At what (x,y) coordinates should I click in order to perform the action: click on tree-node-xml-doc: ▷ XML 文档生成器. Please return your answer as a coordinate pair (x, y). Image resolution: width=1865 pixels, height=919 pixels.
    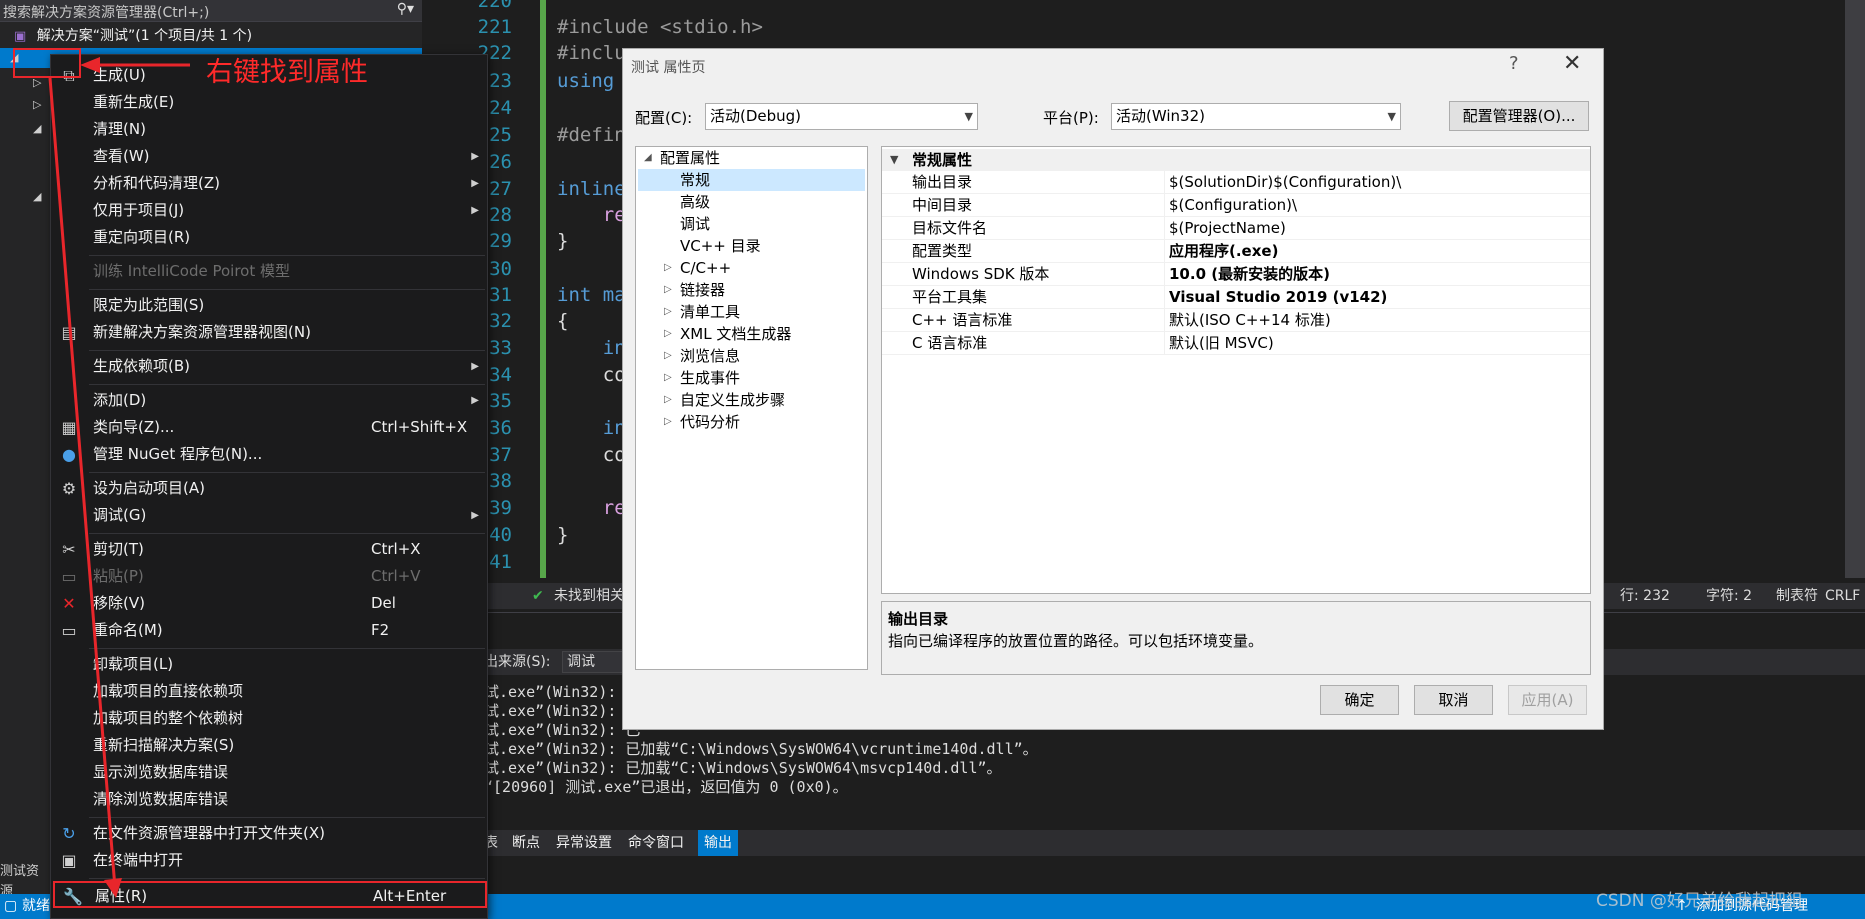
    Looking at the image, I should click on (751, 334).